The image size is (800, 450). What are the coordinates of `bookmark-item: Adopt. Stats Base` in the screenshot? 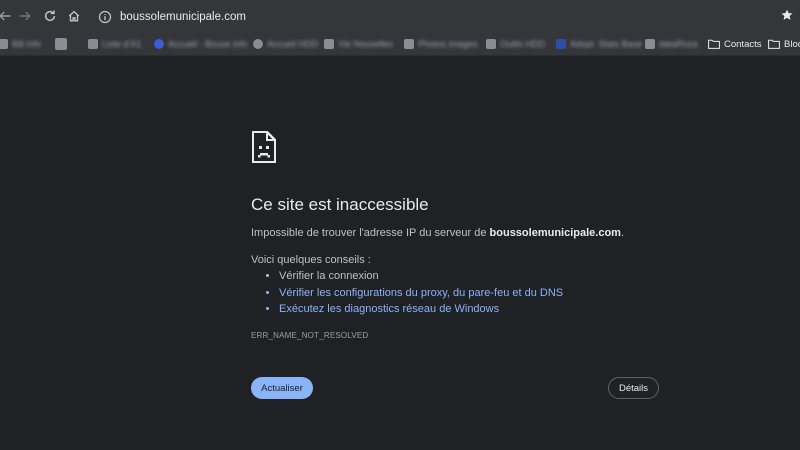 It's located at (599, 44).